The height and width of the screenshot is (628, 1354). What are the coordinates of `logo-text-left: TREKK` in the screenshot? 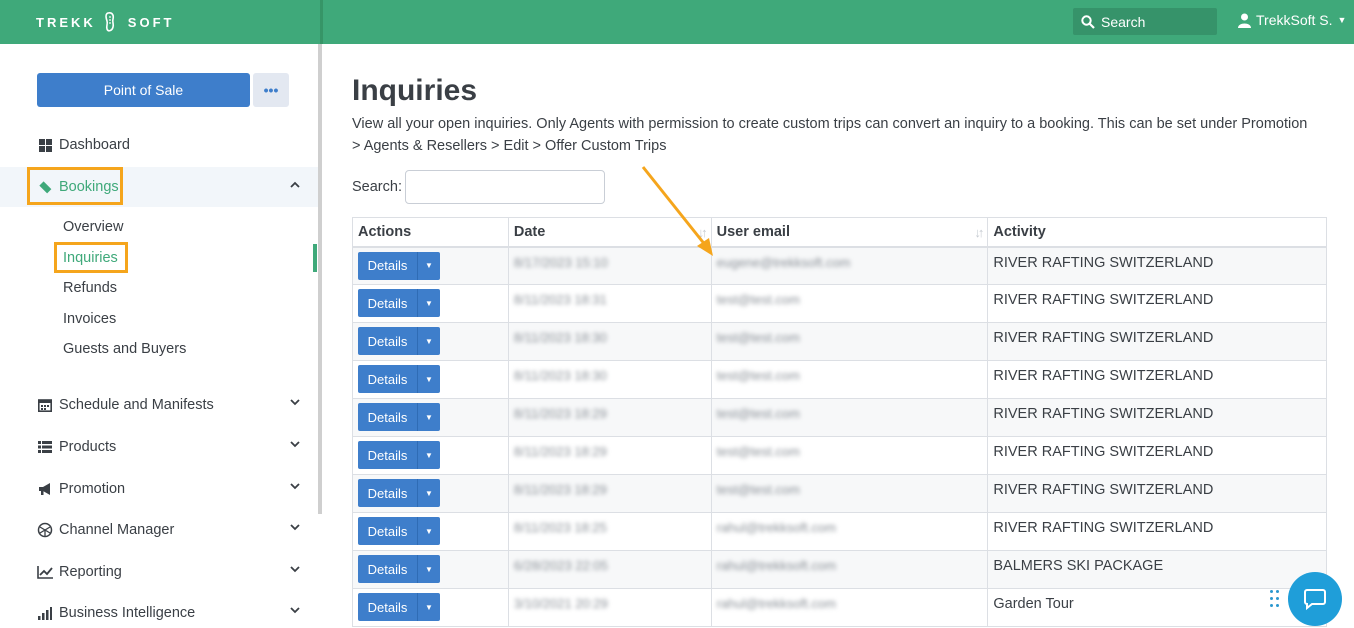 It's located at (66, 22).